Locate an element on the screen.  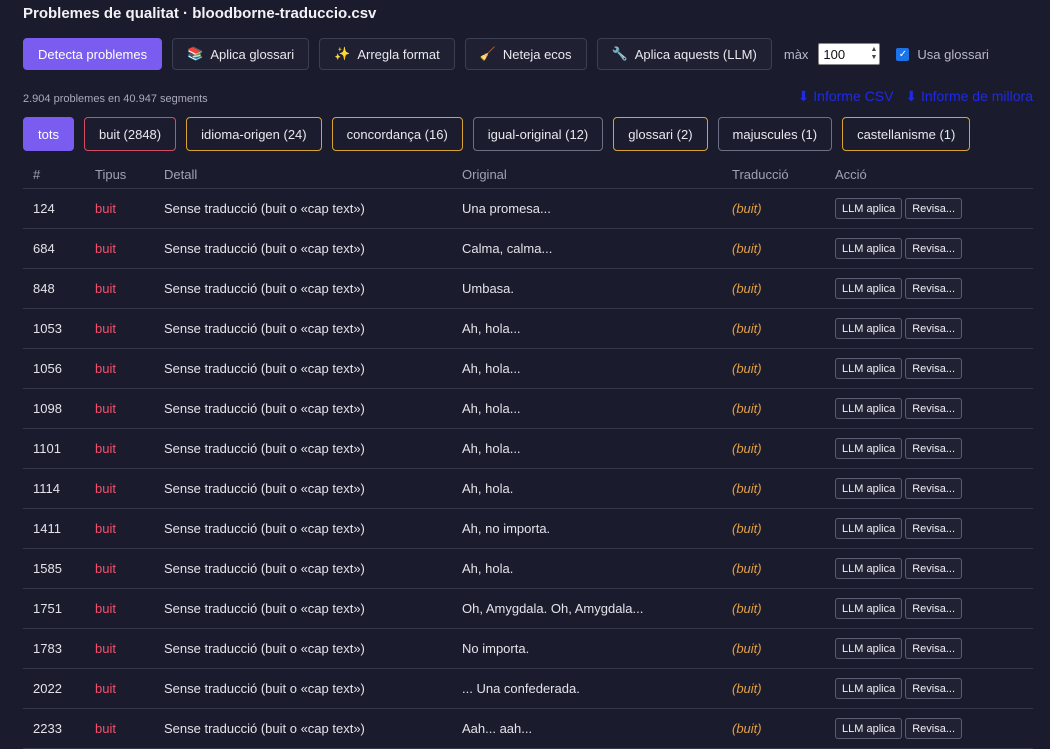
apply-glossary-button: 📚 Aplica glossari is located at coordinates (241, 54).